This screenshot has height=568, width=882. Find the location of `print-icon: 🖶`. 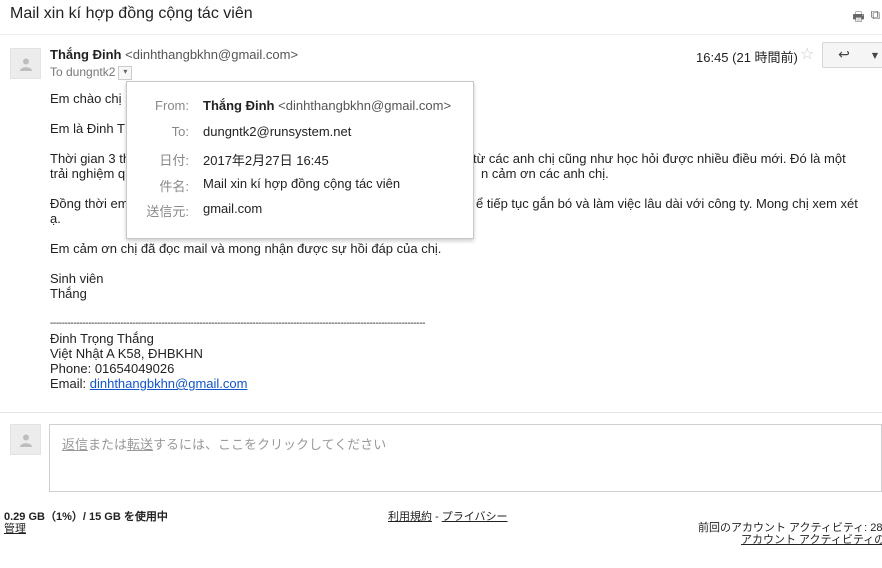

print-icon: 🖶 is located at coordinates (858, 19).